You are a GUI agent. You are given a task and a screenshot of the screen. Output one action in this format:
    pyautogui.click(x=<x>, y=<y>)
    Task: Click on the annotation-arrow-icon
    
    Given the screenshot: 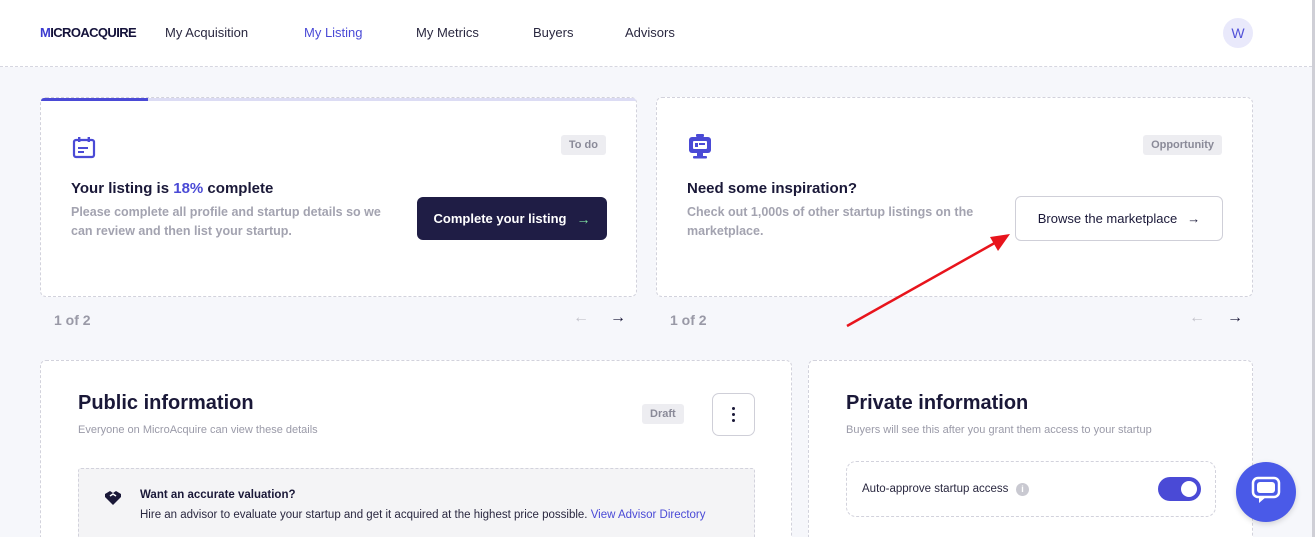 What is the action you would take?
    pyautogui.click(x=928, y=281)
    